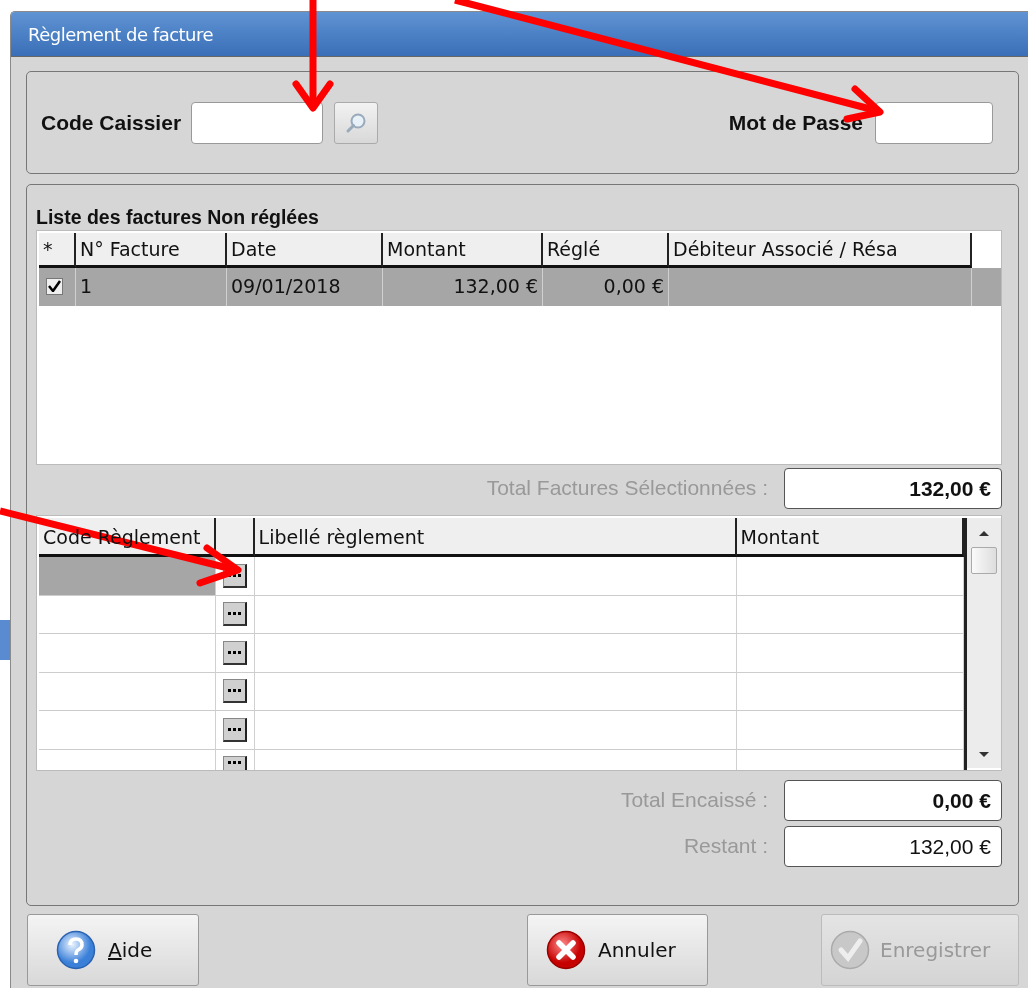 This screenshot has width=1028, height=988. Describe the element at coordinates (111, 122) in the screenshot. I see `field-label: Code Caissier` at that location.